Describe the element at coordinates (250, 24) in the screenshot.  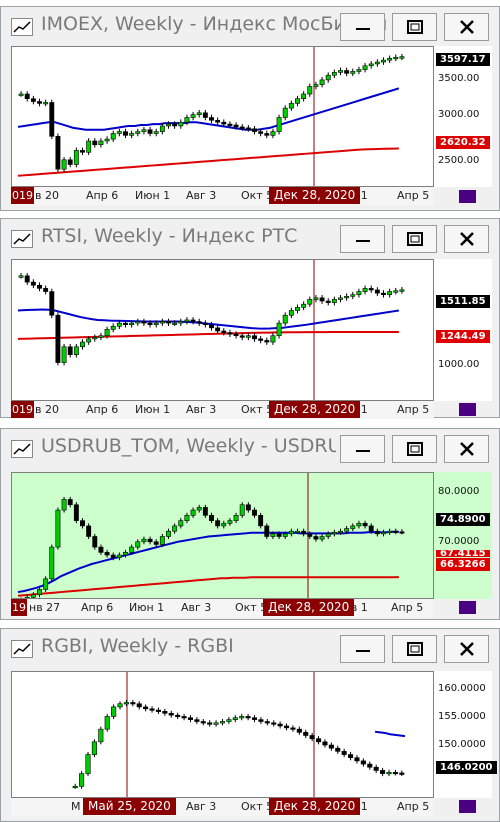
I see `title-bar: IMOEX, Weekly - Индекс МосБиржи` at that location.